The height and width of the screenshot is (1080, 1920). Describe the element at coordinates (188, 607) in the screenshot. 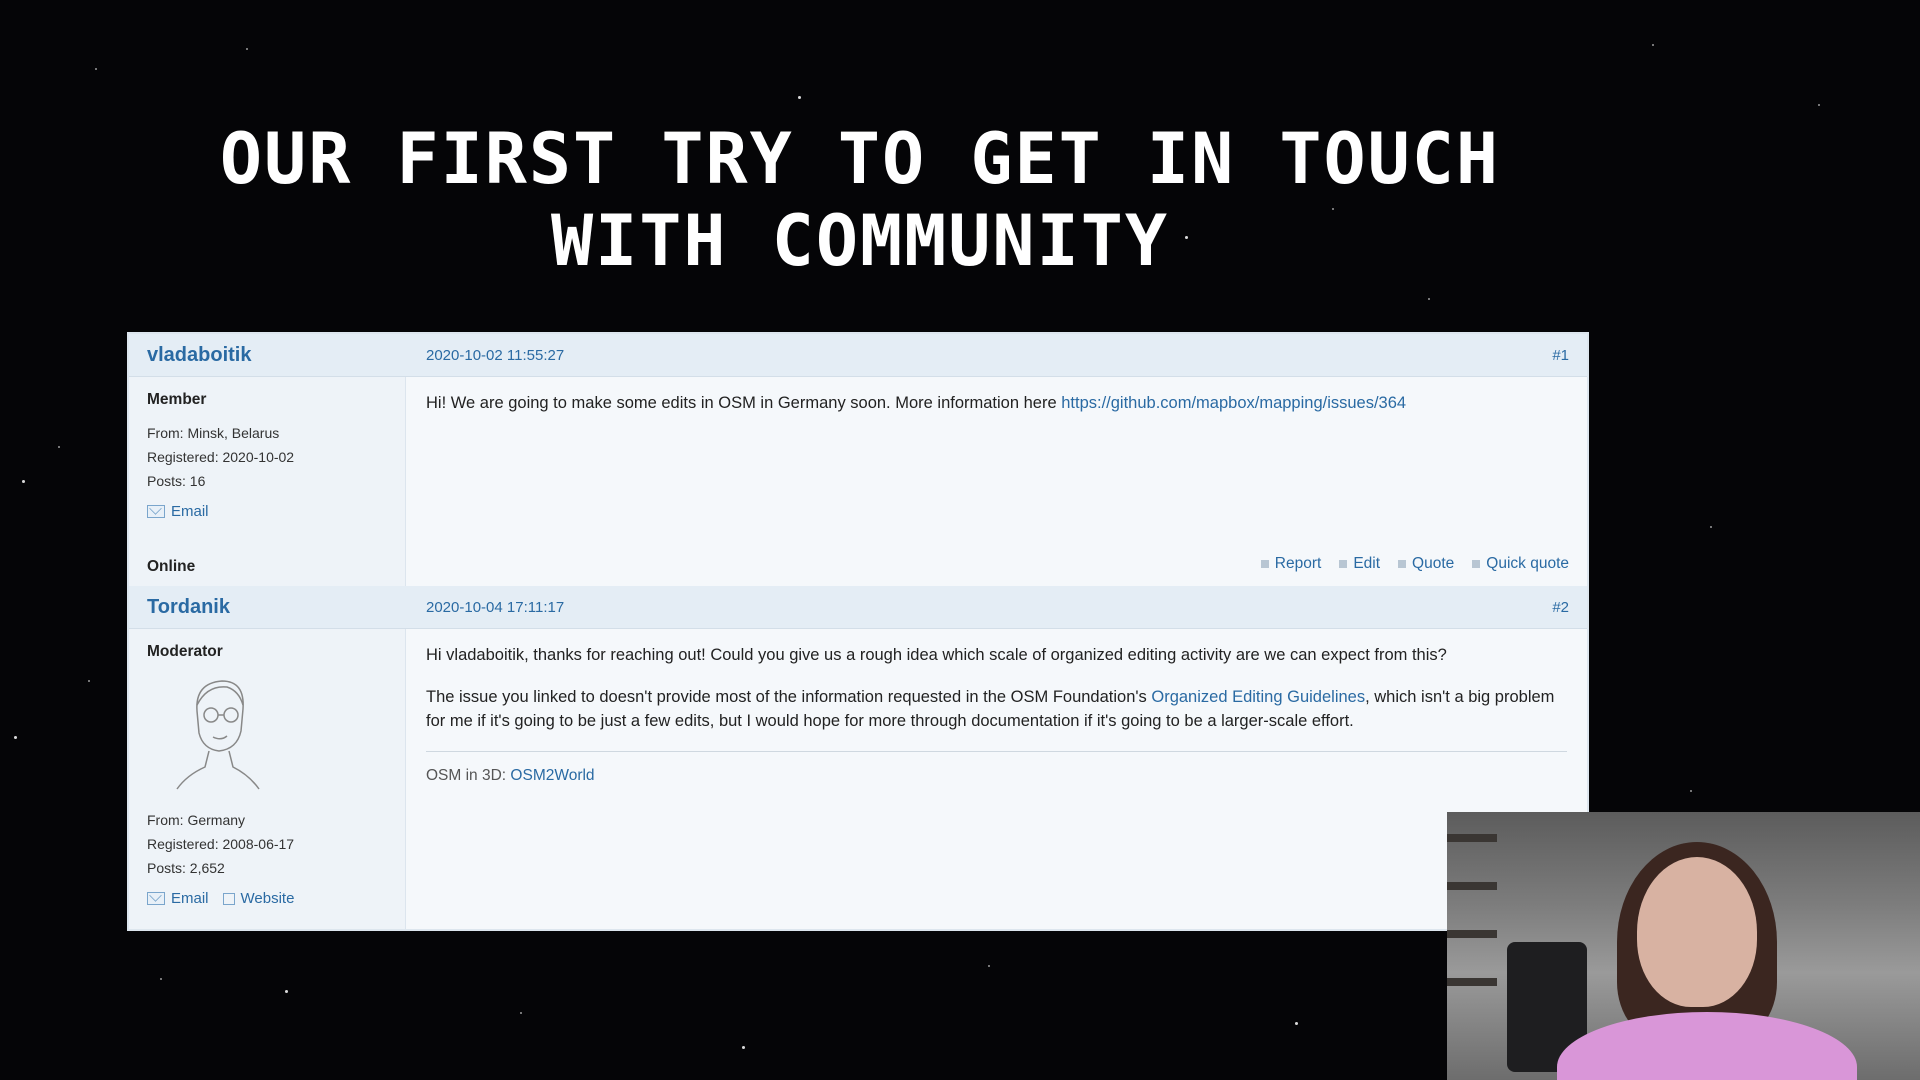

I see `author-name: Tordanik` at that location.